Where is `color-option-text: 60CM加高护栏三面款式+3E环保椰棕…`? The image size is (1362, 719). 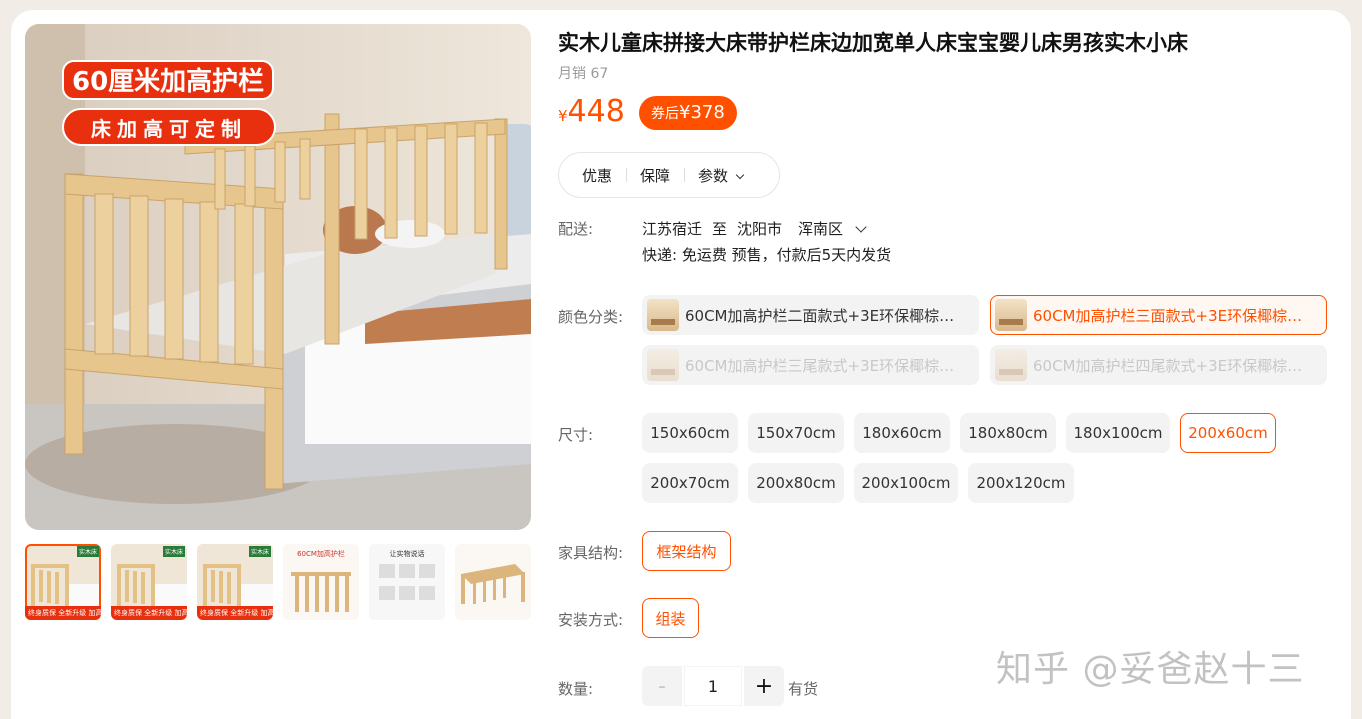
color-option-text: 60CM加高护栏三面款式+3E环保椰棕… is located at coordinates (1168, 315).